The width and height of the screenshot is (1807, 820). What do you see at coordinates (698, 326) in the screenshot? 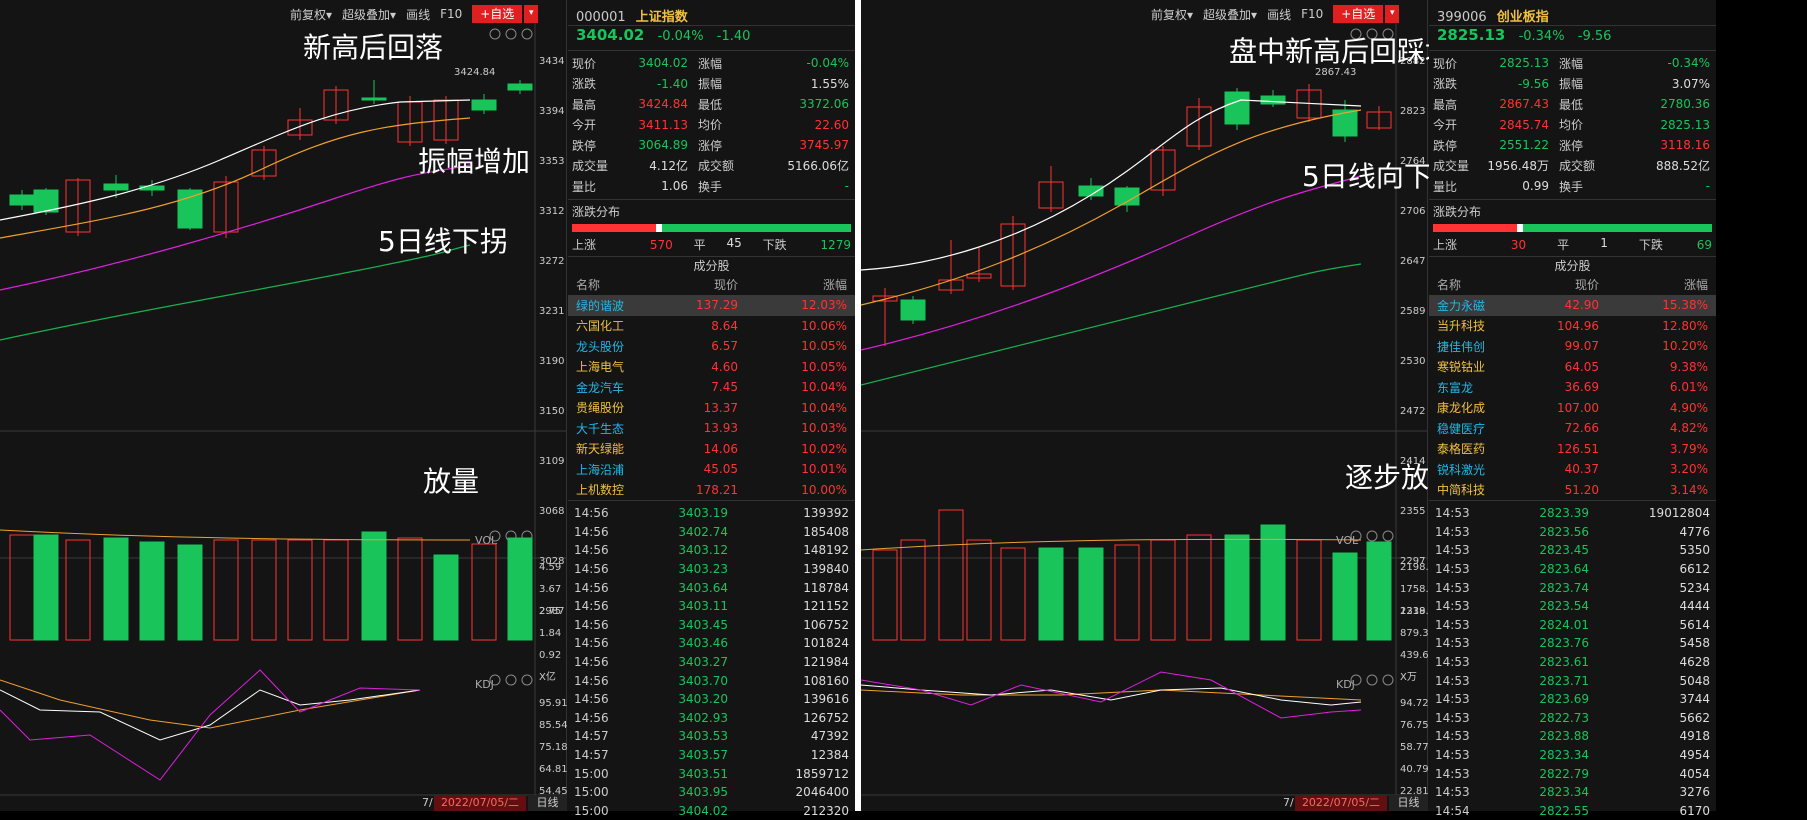
I see `stock-price: 8.64` at bounding box center [698, 326].